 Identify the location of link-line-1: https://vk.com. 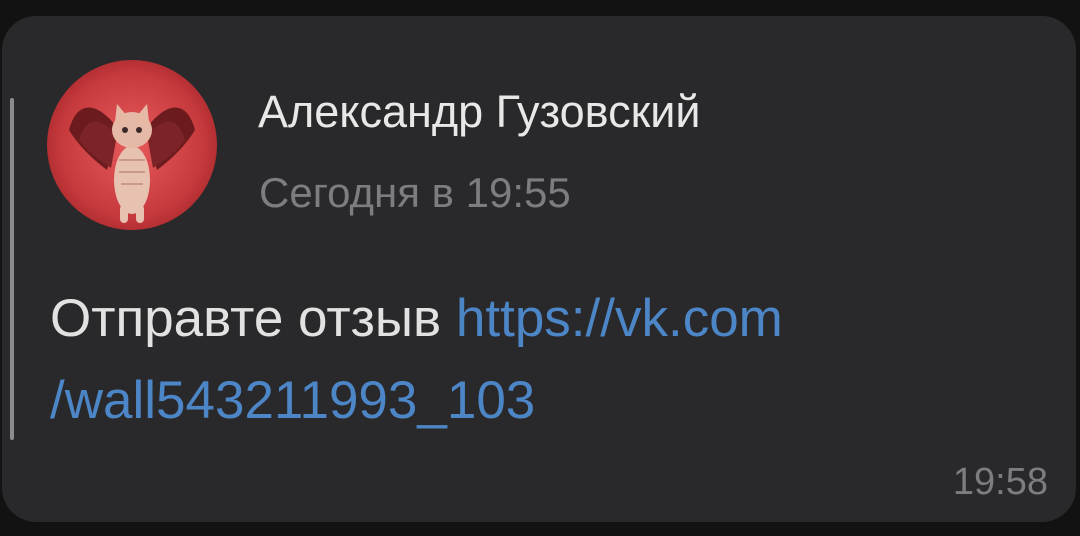
(619, 318).